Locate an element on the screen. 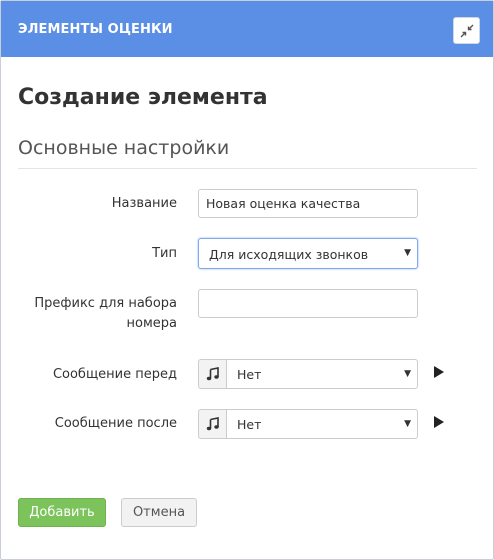 This screenshot has height=560, width=494. message-after-addon is located at coordinates (212, 424).